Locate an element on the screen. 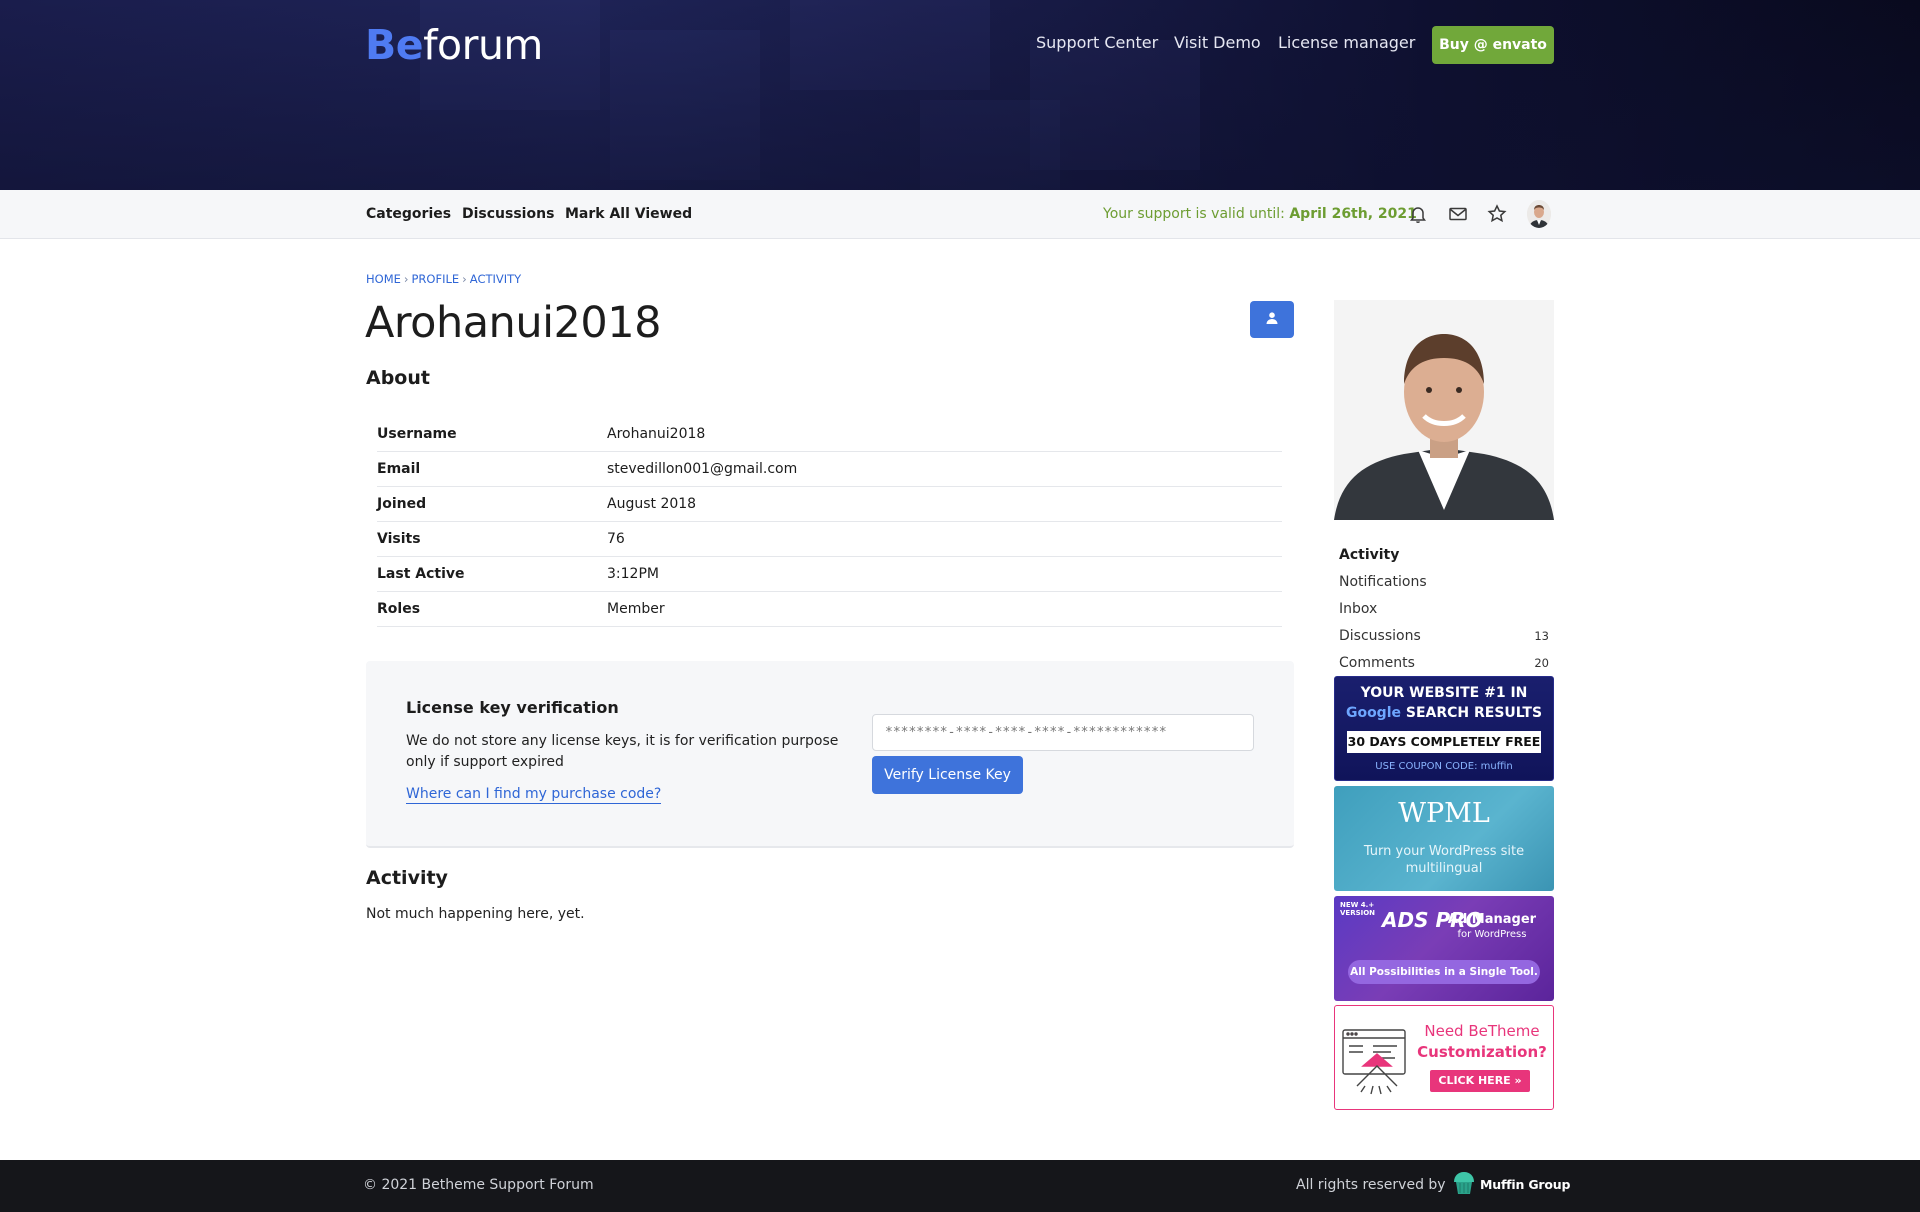  ad3-title: Ad Manager is located at coordinates (1492, 919).